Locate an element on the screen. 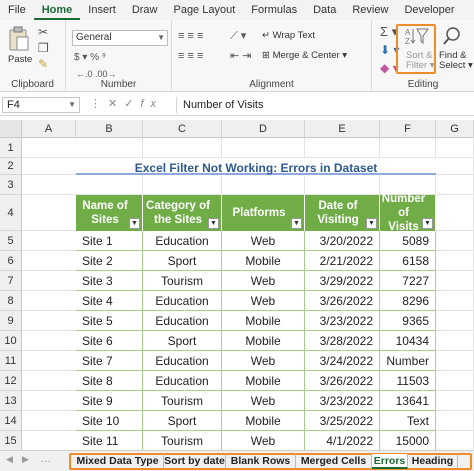 The width and height of the screenshot is (474, 471). table-cell: Site 5 is located at coordinates (109, 321).